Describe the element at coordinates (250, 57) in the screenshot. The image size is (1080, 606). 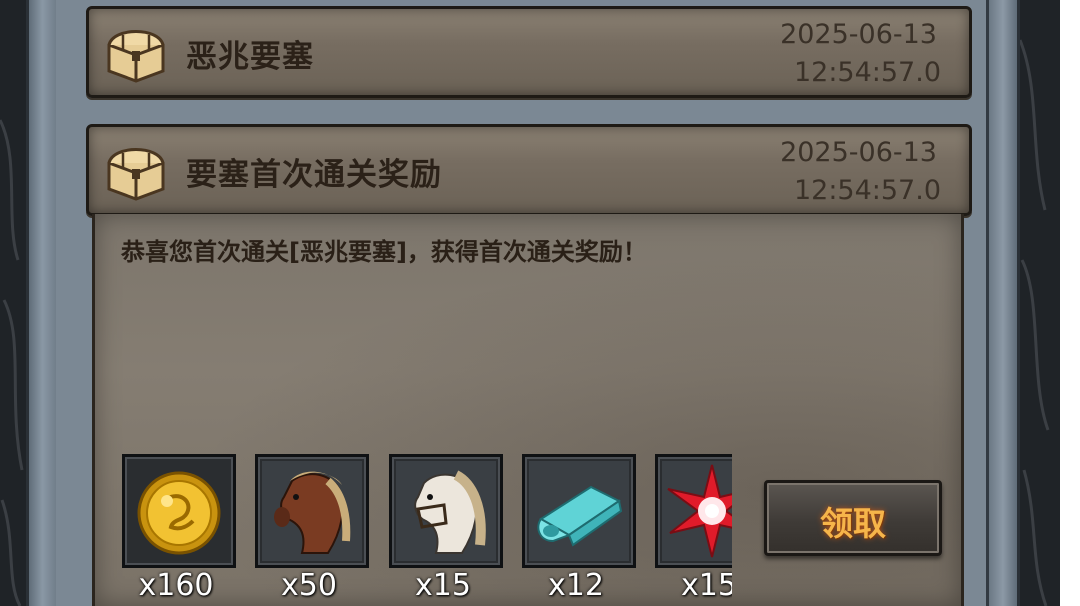
I see `mail-title: 恶兆要塞` at that location.